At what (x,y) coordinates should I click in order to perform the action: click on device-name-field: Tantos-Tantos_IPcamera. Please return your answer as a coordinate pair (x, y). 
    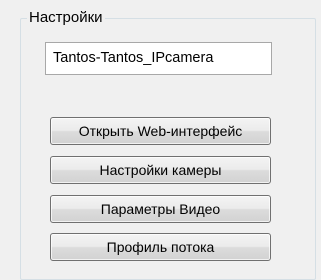
    Looking at the image, I should click on (158, 58).